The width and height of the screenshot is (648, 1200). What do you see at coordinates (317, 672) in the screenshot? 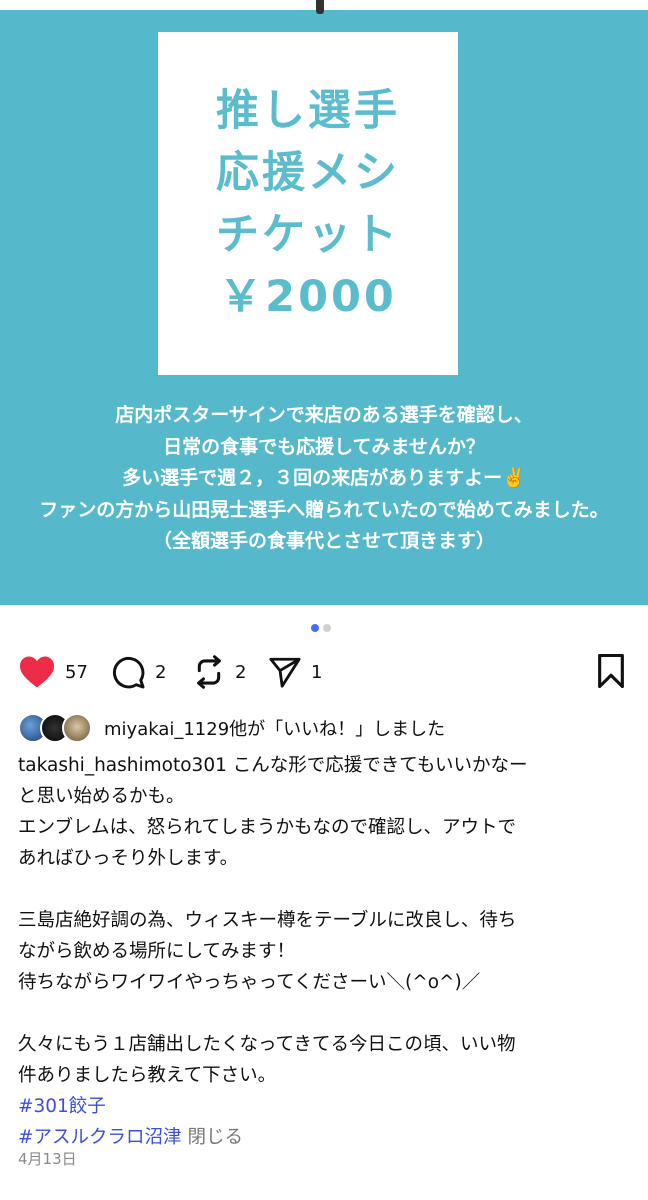
I see `share-count: 1` at bounding box center [317, 672].